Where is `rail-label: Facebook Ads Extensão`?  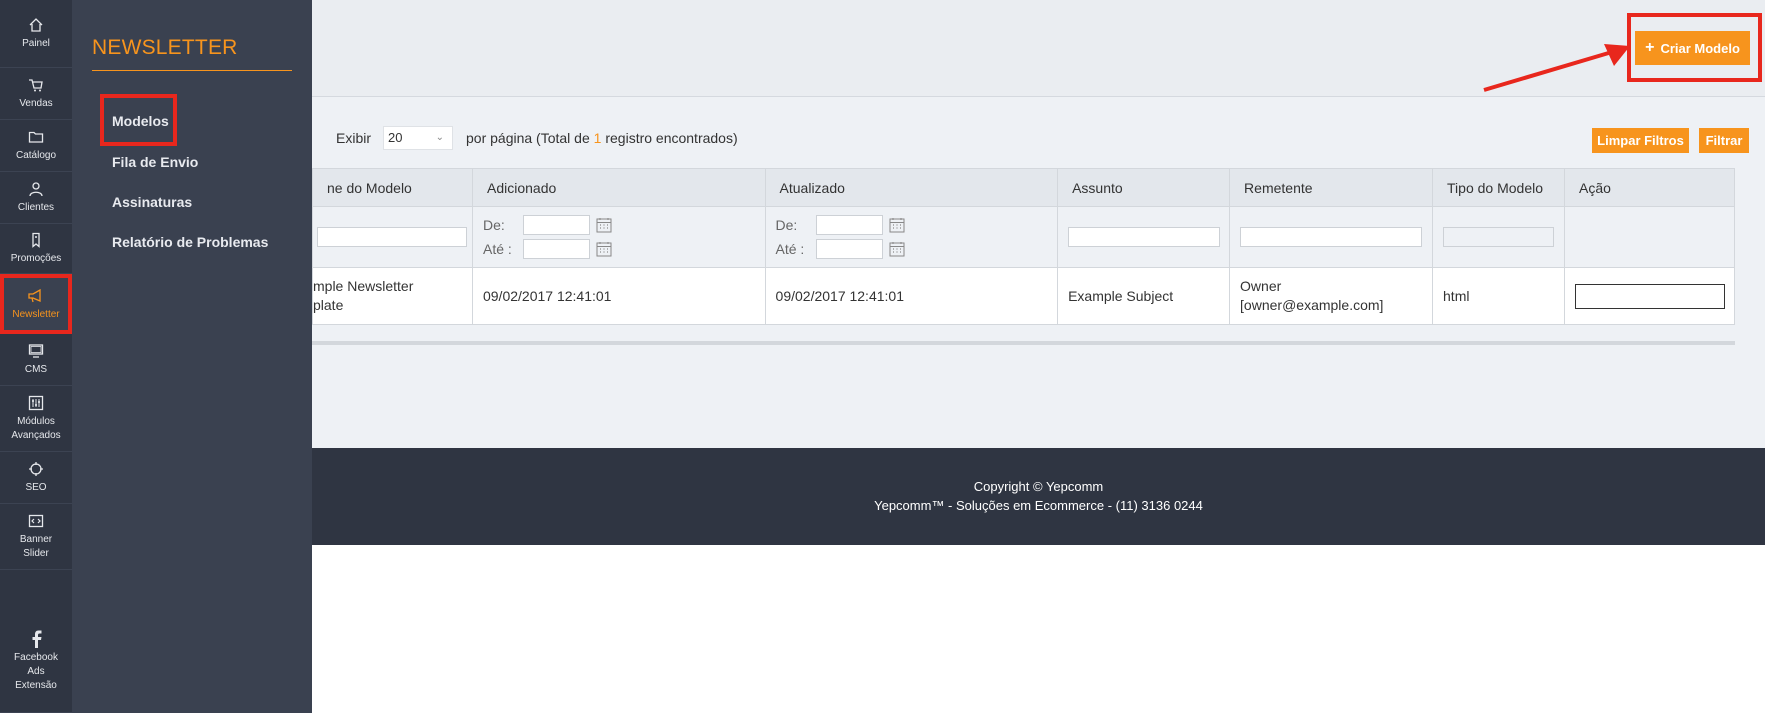
rail-label: Facebook Ads Extensão is located at coordinates (36, 671).